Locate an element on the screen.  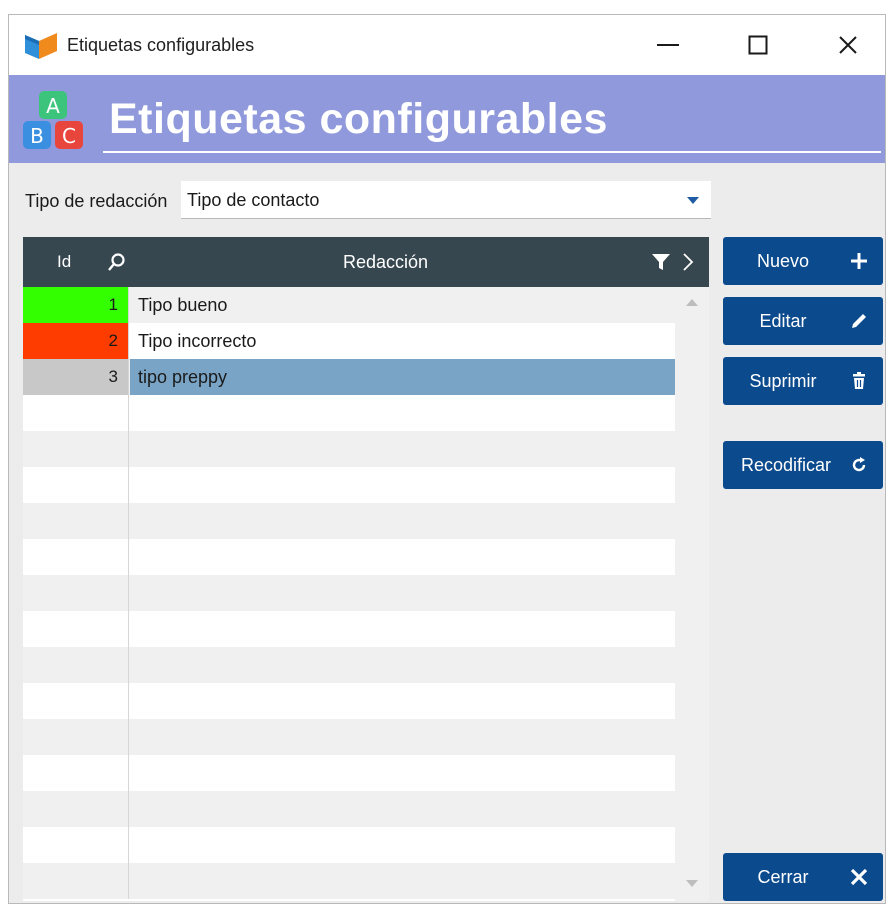
nuevo-button: Nuevo is located at coordinates (803, 261).